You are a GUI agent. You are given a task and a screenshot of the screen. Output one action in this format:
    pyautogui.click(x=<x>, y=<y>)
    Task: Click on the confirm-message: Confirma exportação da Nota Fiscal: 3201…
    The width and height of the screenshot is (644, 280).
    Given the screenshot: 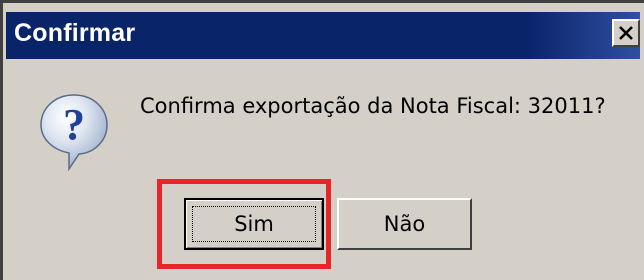 What is the action you would take?
    pyautogui.click(x=373, y=106)
    